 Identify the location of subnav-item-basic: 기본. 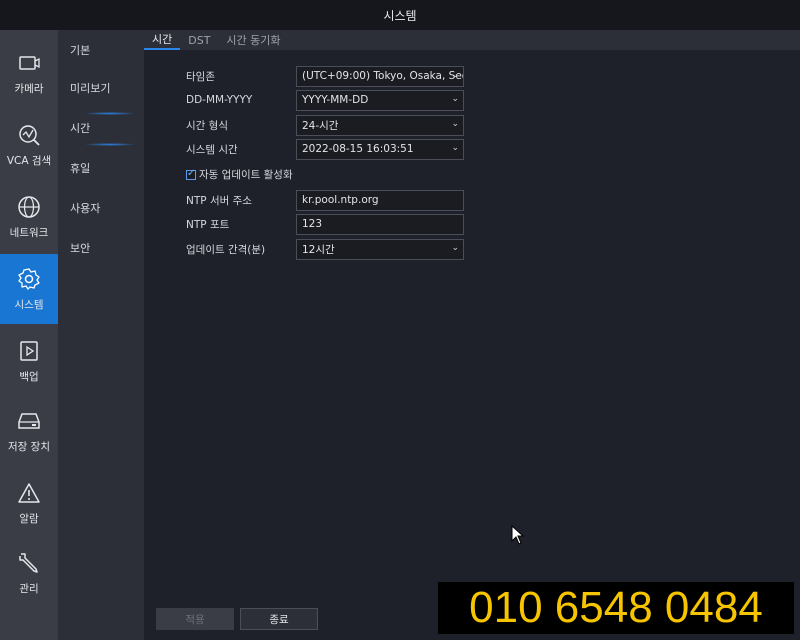
(101, 50).